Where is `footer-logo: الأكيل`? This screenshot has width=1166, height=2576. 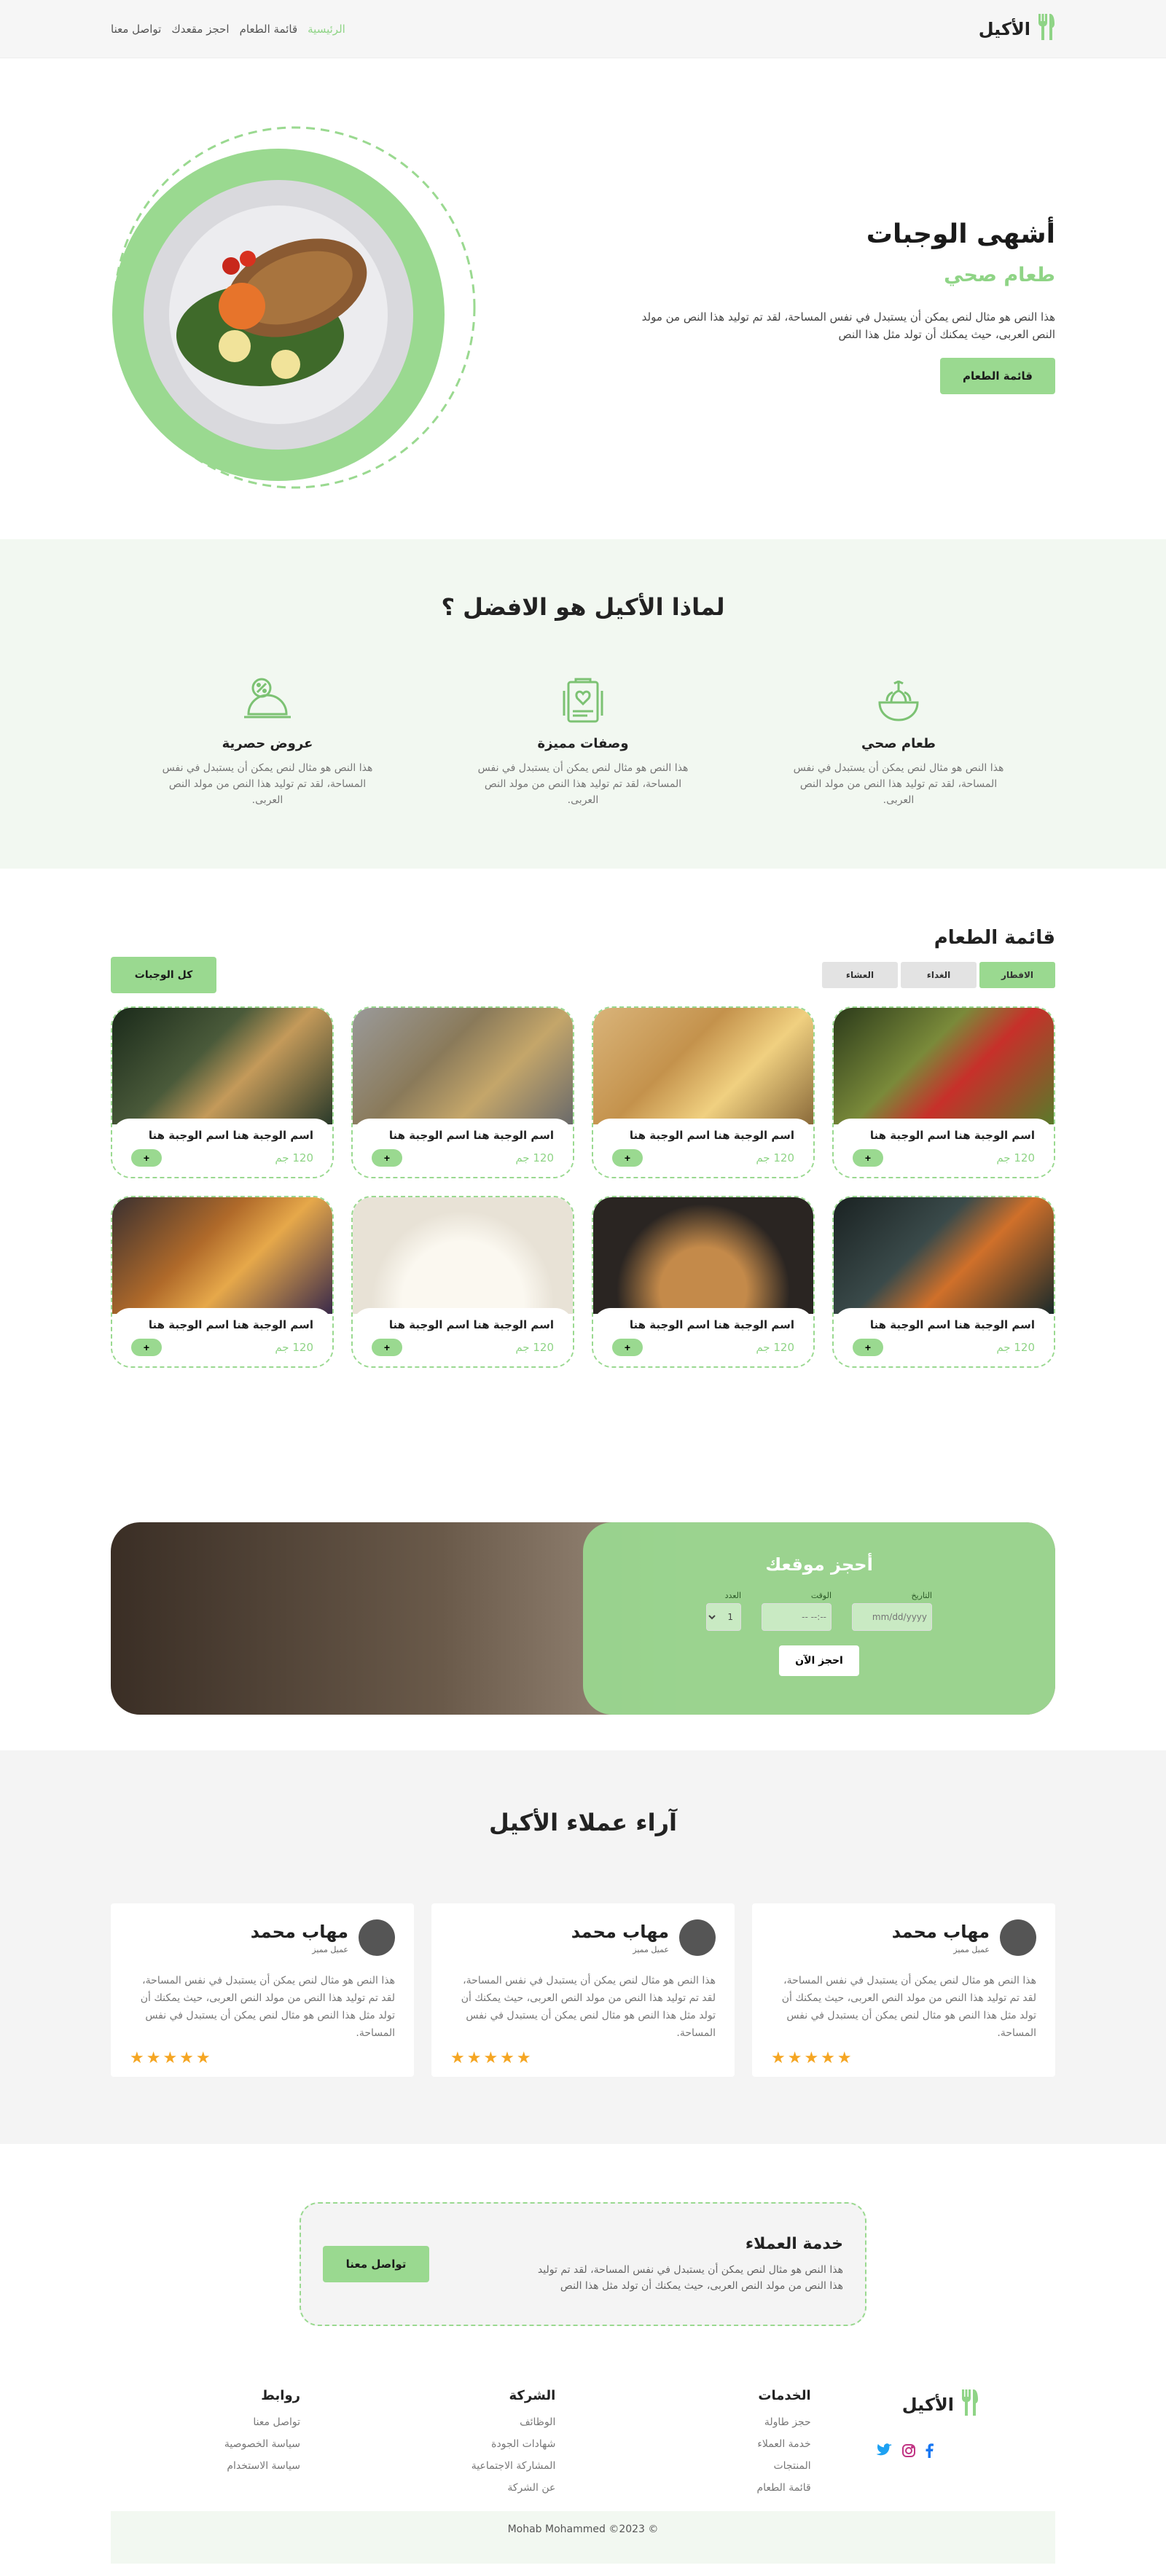
footer-logo: الأكيل is located at coordinates (928, 2405).